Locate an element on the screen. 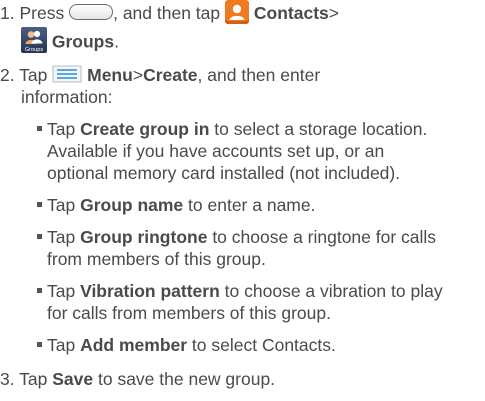  menu-key-icon is located at coordinates (67, 74).